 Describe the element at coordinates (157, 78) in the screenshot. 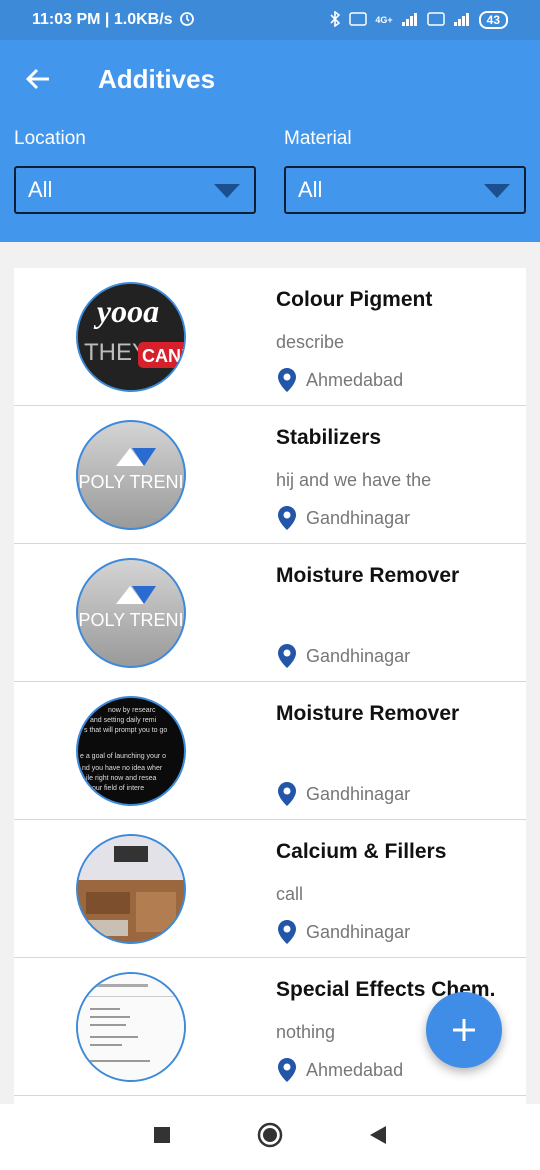

I see `page-title: Additives` at that location.